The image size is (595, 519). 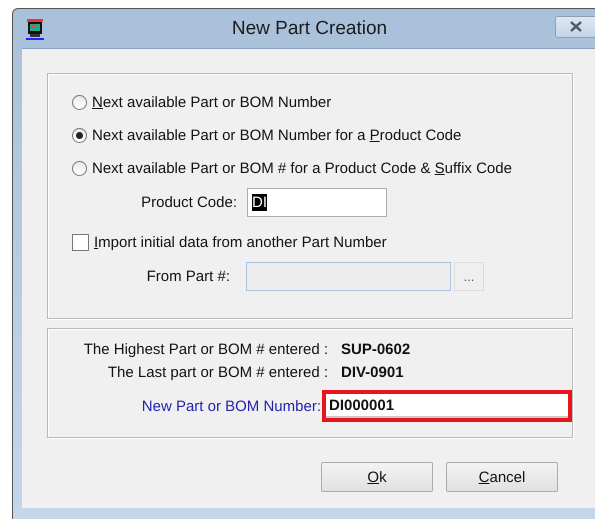 I want to click on checkbox, so click(x=80, y=242).